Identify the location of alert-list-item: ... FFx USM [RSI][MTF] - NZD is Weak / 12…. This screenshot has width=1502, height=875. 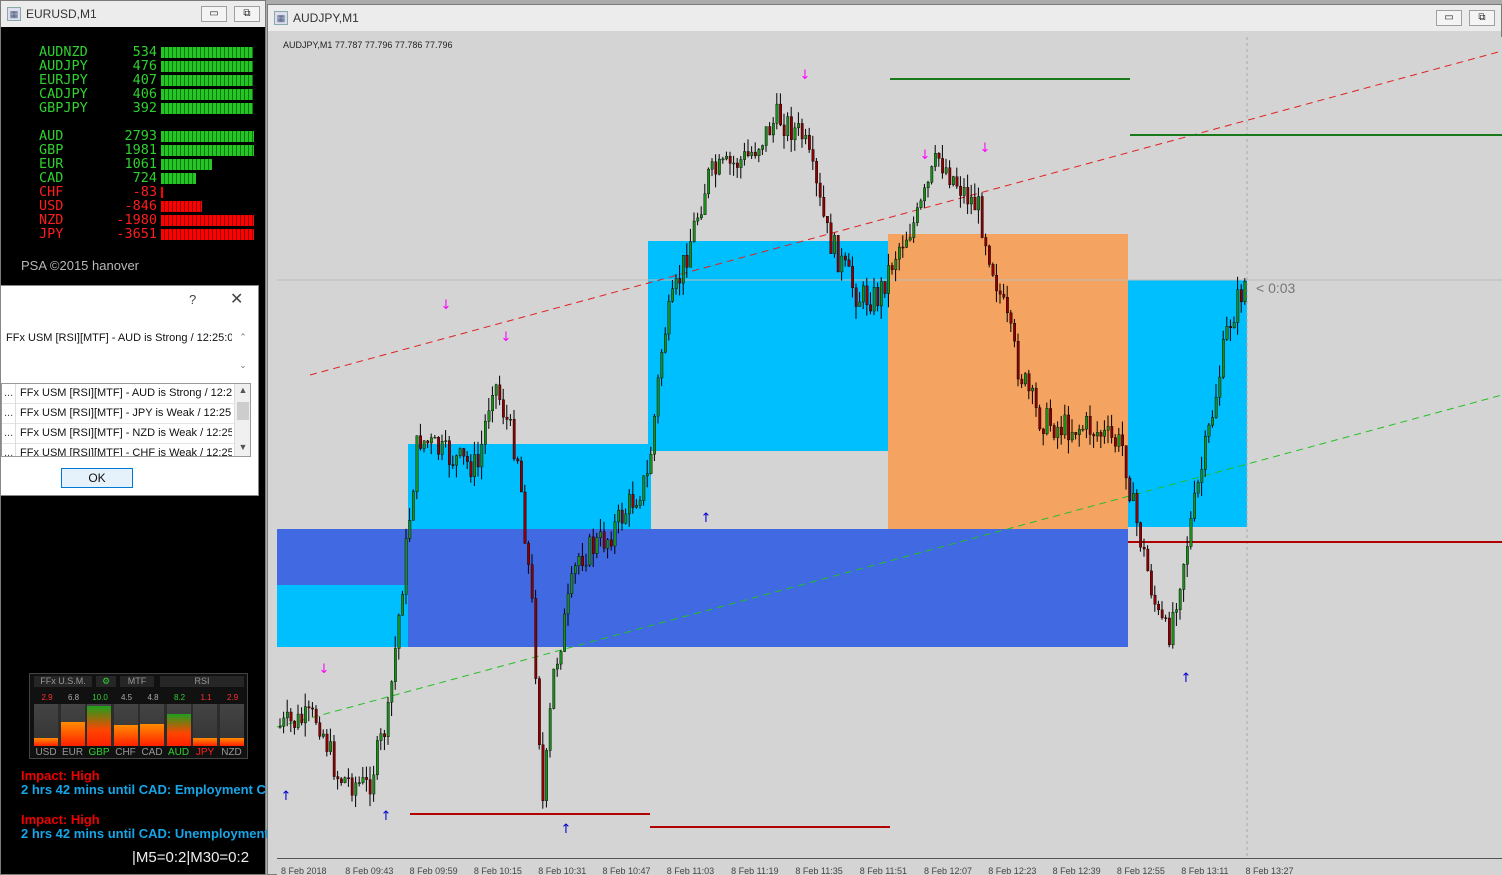
(118, 434).